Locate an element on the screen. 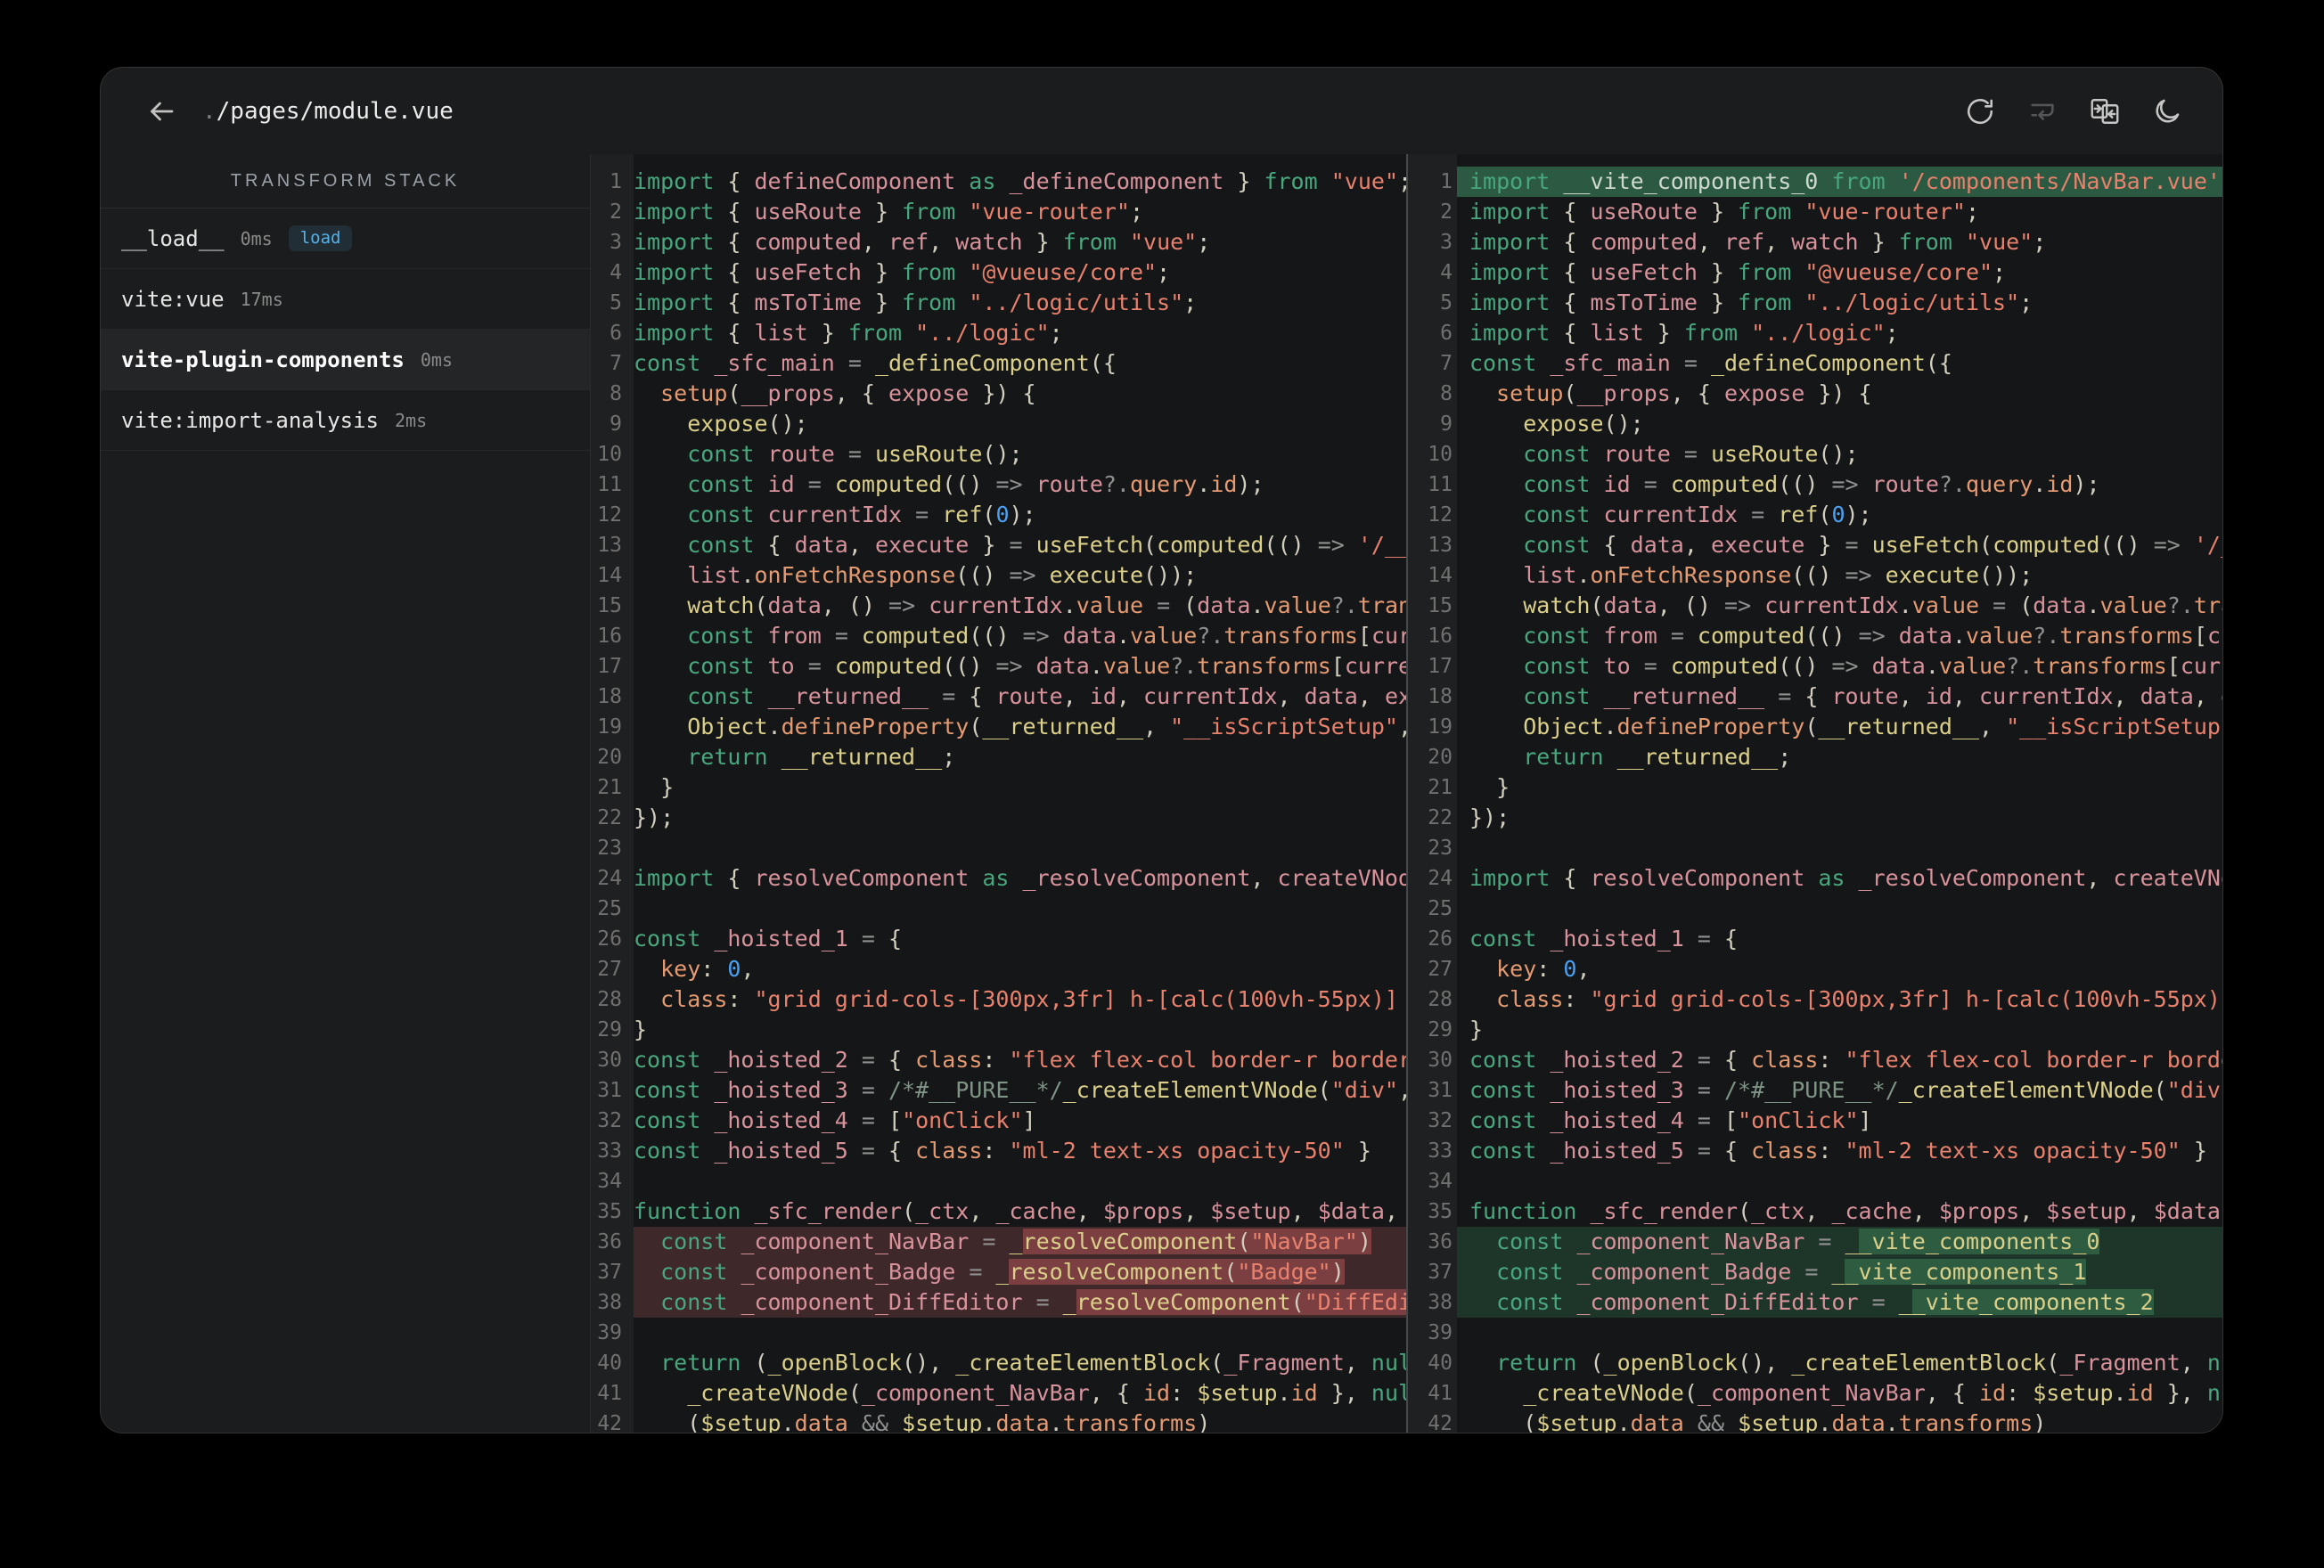 The width and height of the screenshot is (2324, 1568). sidebar-item-load: __load__ 0ms load is located at coordinates (345, 238).